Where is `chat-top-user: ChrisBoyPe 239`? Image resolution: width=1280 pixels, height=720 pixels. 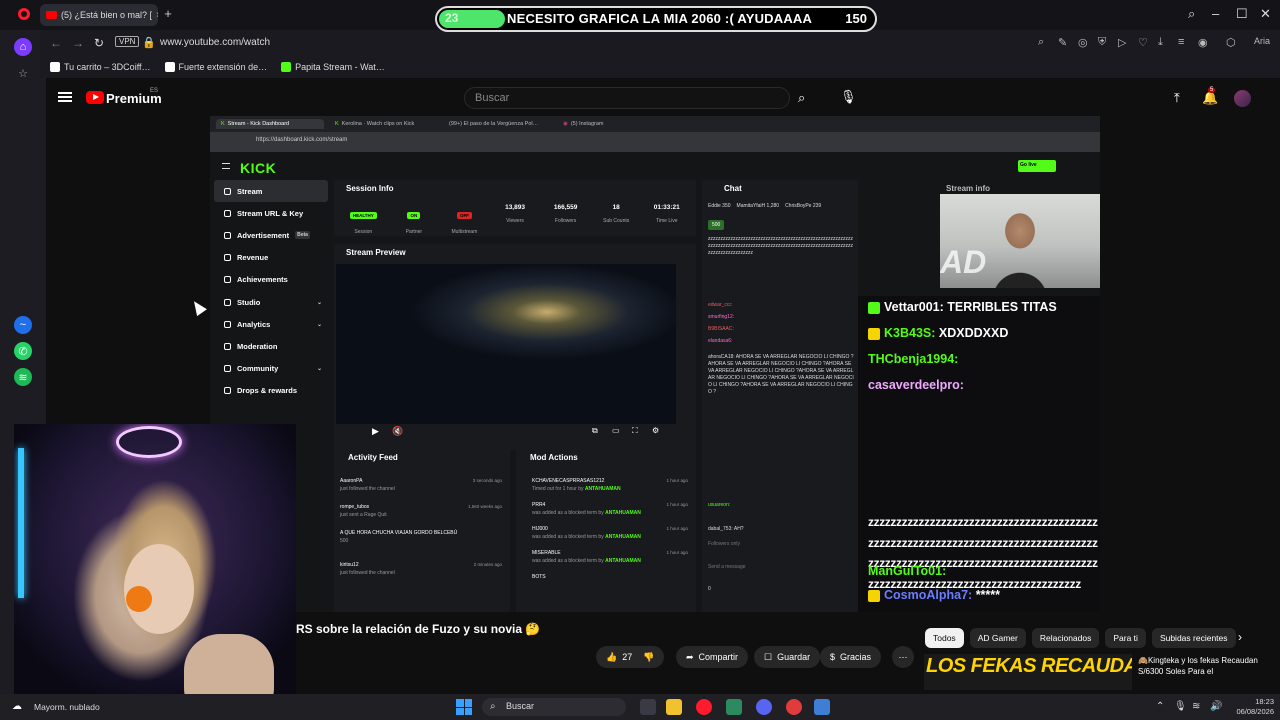
chat-top-user: ChrisBoyPe 239 is located at coordinates (803, 206).